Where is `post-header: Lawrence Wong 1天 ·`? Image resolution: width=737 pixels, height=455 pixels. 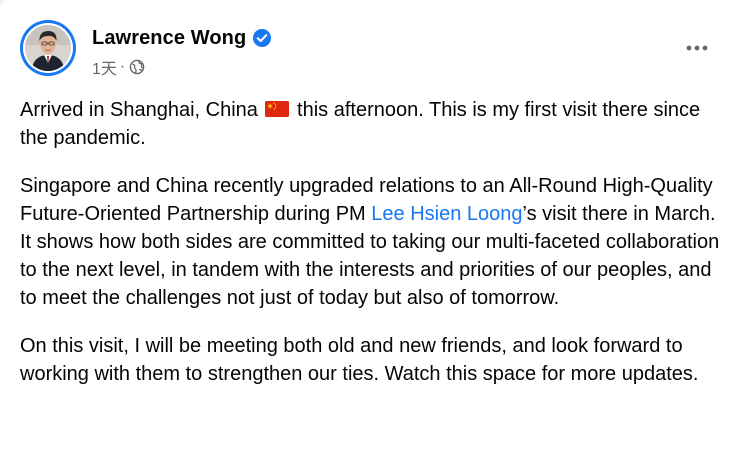 post-header: Lawrence Wong 1天 · is located at coordinates (368, 52).